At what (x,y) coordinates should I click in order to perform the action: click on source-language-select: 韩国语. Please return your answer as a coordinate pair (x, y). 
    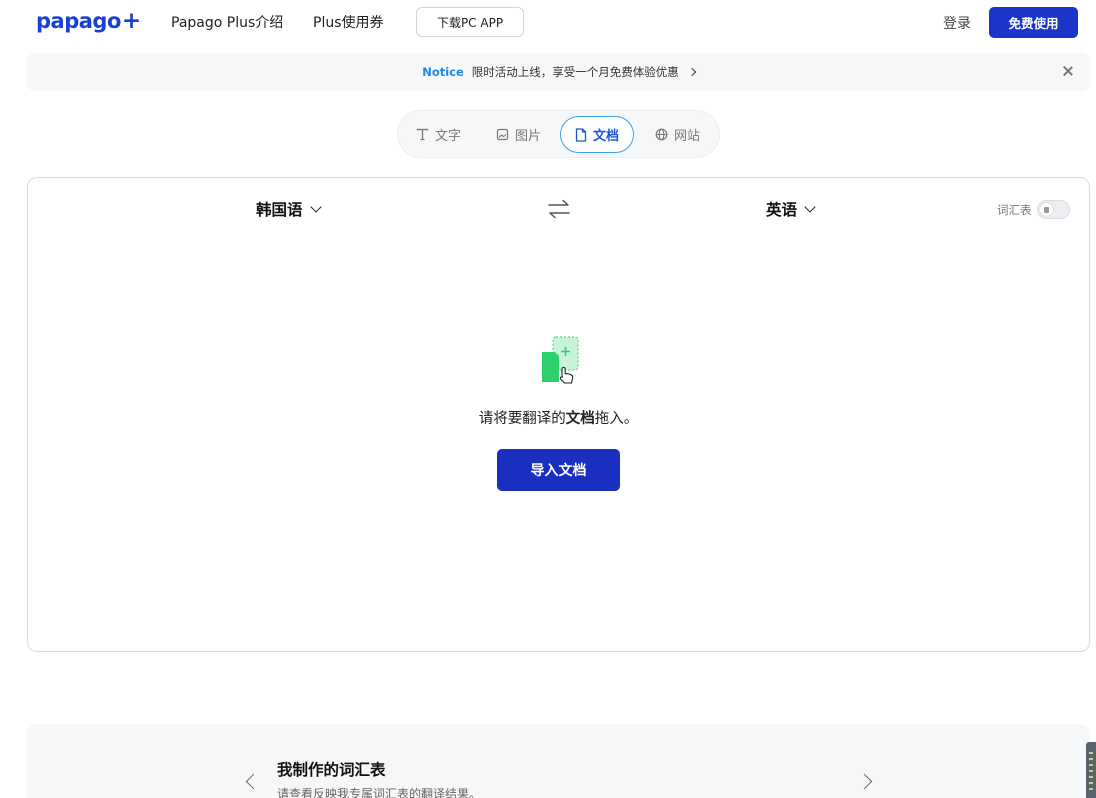
    Looking at the image, I should click on (289, 209).